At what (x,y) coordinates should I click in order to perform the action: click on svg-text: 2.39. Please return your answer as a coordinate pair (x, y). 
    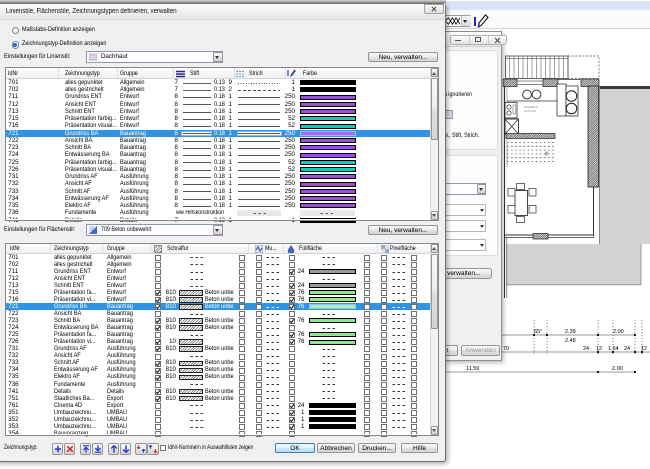
    Looking at the image, I should click on (570, 332).